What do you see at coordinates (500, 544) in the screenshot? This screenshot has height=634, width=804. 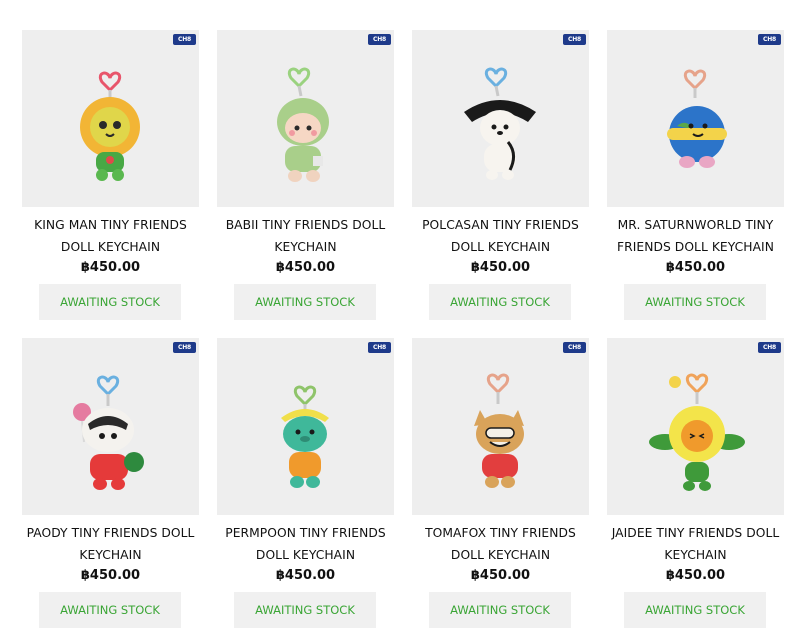 I see `product-title: TOMAFOX TINY FRIENDS DOLL KEYCHAIN` at bounding box center [500, 544].